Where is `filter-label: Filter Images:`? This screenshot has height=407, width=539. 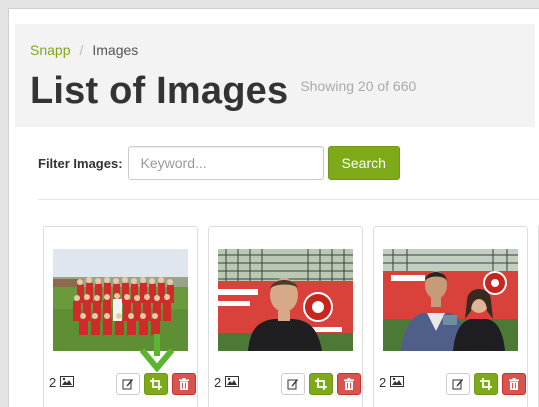 filter-label: Filter Images: is located at coordinates (80, 163).